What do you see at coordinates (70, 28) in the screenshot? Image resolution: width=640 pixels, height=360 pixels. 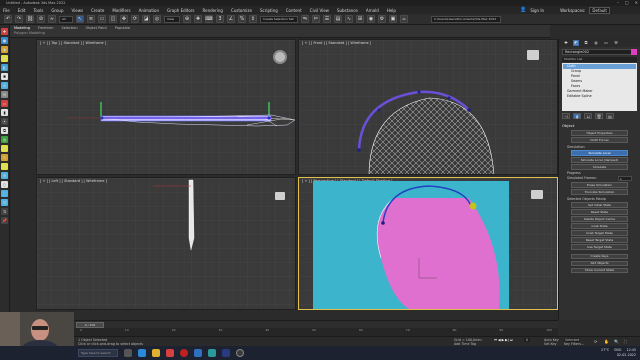 I see `ribbon-tab-selection: Selection` at bounding box center [70, 28].